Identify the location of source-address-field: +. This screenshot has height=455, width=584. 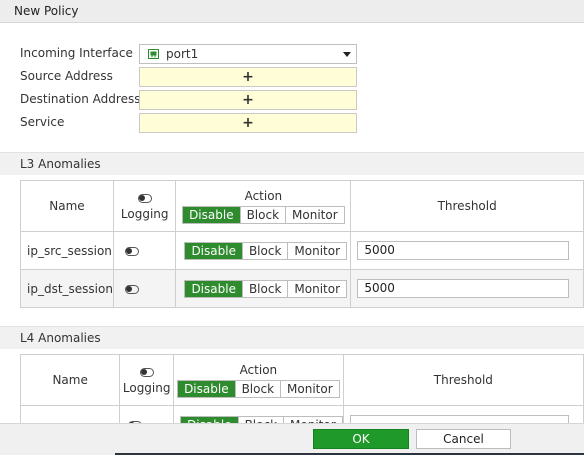
(248, 77).